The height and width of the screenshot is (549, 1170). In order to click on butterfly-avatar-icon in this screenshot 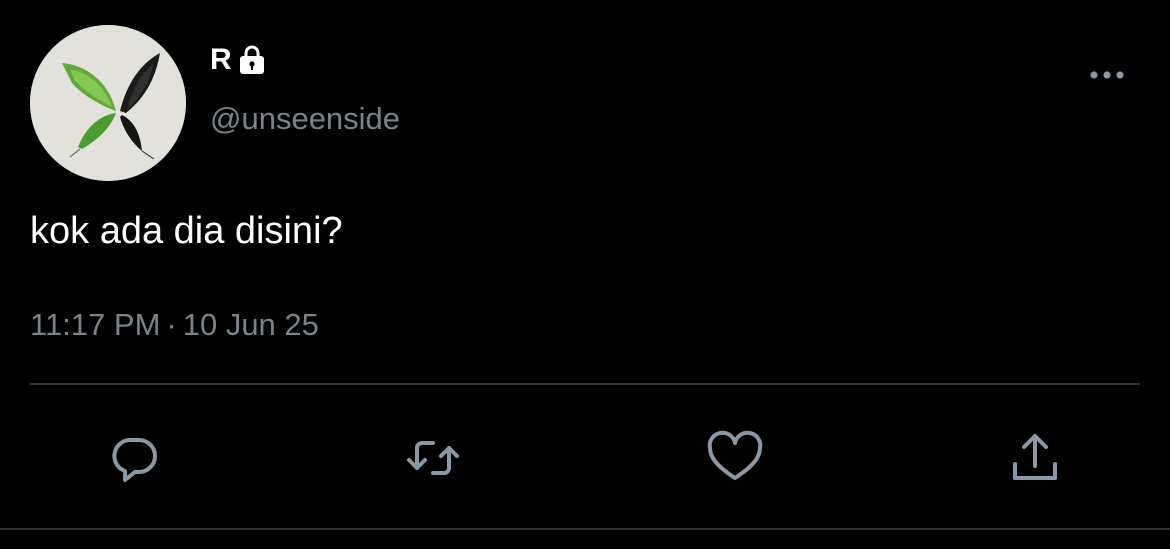, I will do `click(108, 103)`.